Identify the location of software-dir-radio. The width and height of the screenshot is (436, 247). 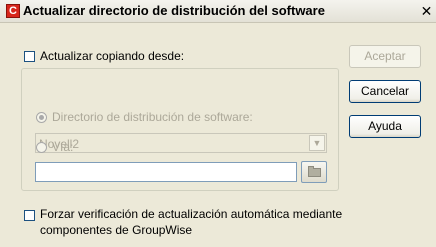
(41, 117).